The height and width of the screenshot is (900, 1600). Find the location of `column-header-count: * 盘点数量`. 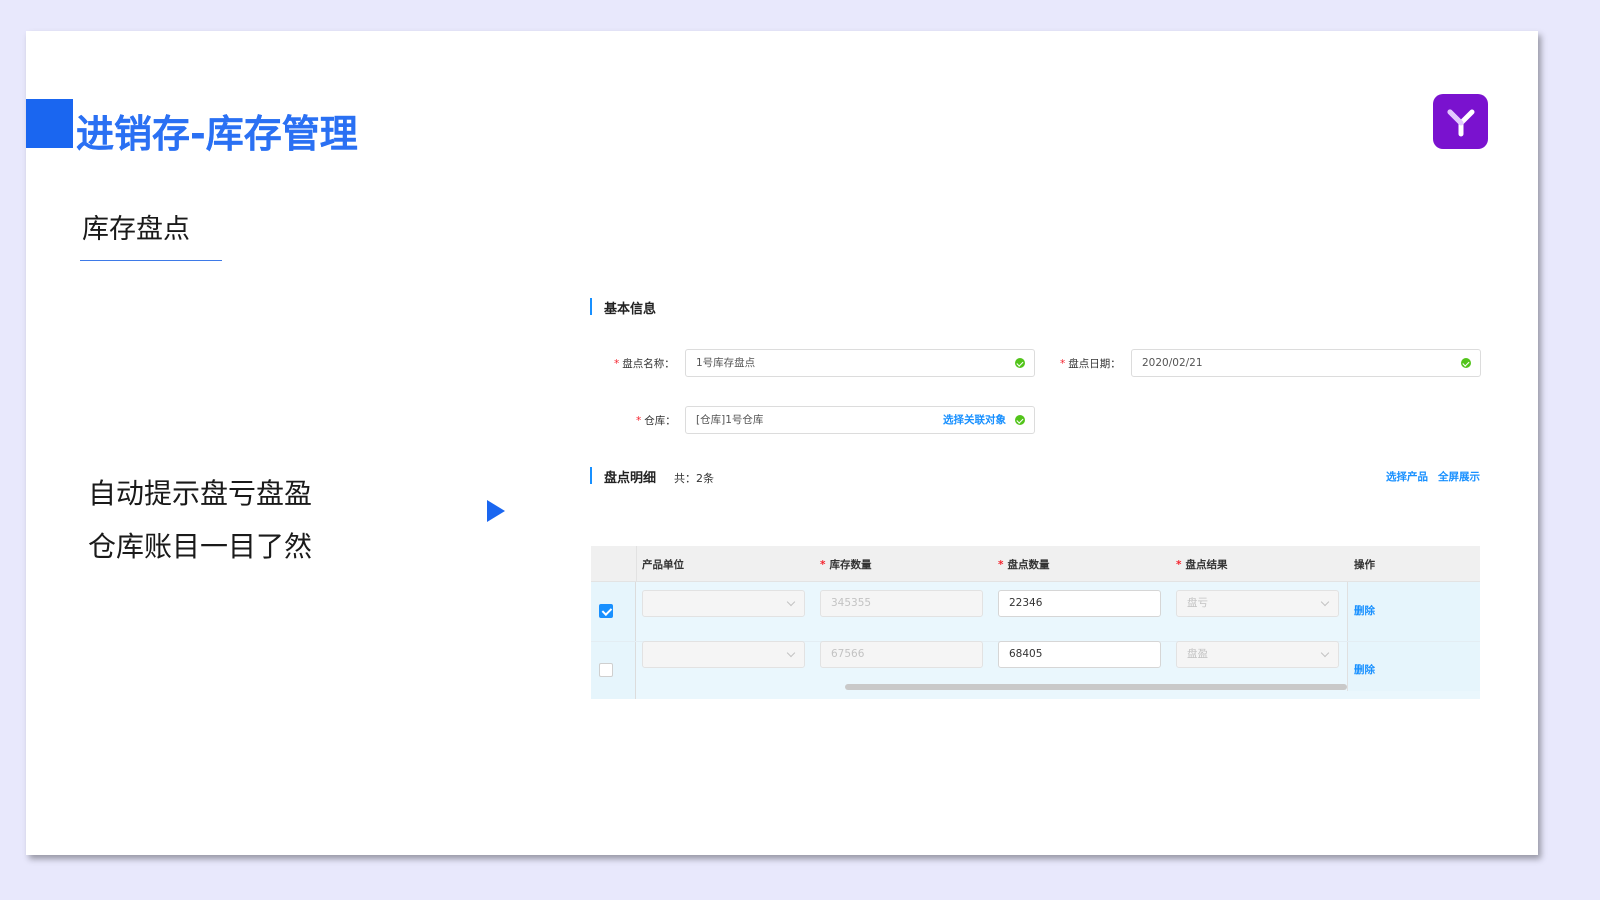

column-header-count: * 盘点数量 is located at coordinates (1024, 565).